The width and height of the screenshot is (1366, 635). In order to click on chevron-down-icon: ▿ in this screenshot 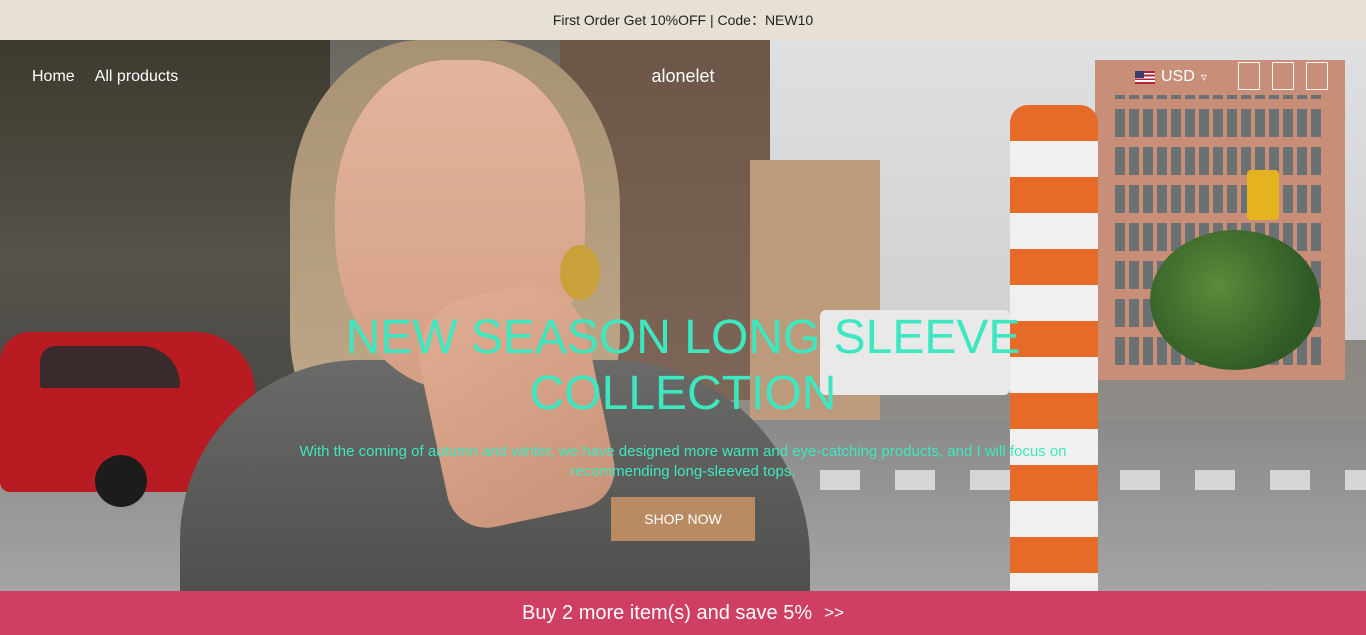, I will do `click(1203, 77)`.